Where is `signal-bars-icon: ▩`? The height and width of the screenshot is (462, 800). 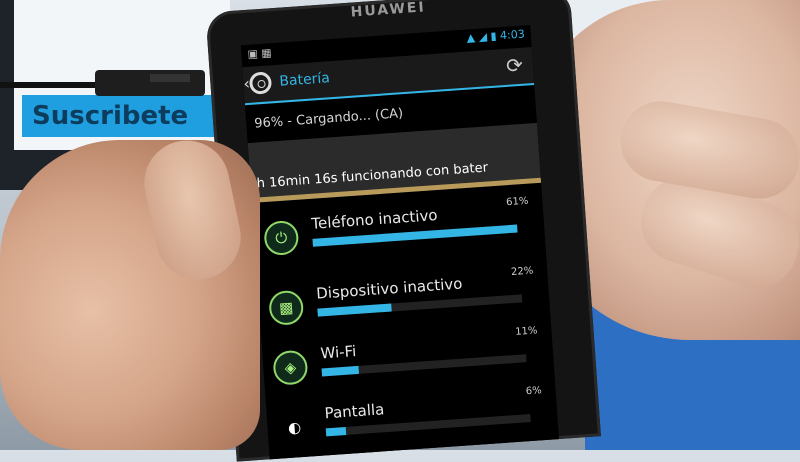 signal-bars-icon: ▩ is located at coordinates (286, 307).